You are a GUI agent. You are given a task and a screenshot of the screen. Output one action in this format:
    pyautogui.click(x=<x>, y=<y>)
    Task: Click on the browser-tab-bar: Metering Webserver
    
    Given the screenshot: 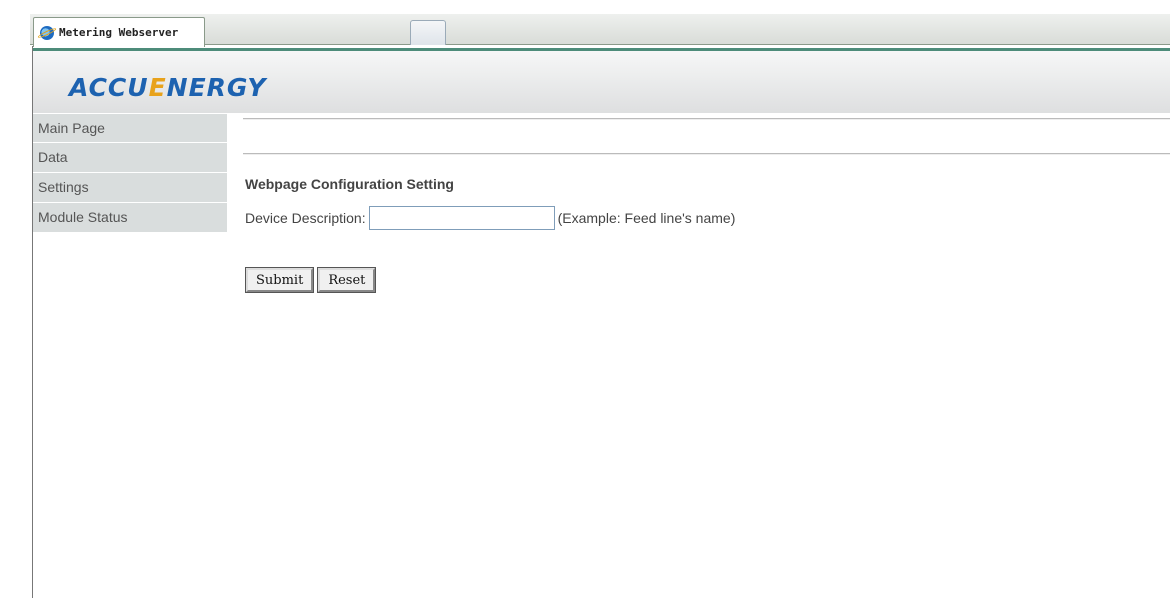 What is the action you would take?
    pyautogui.click(x=600, y=30)
    